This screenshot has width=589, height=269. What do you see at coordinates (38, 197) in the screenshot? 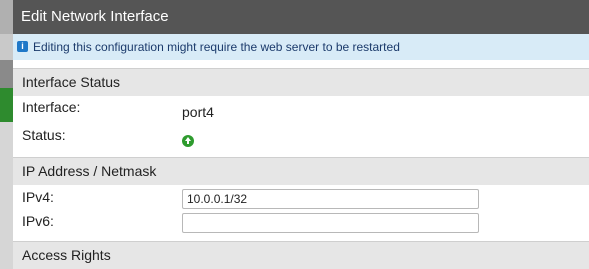
I see `ipv4-label: IPv4:` at bounding box center [38, 197].